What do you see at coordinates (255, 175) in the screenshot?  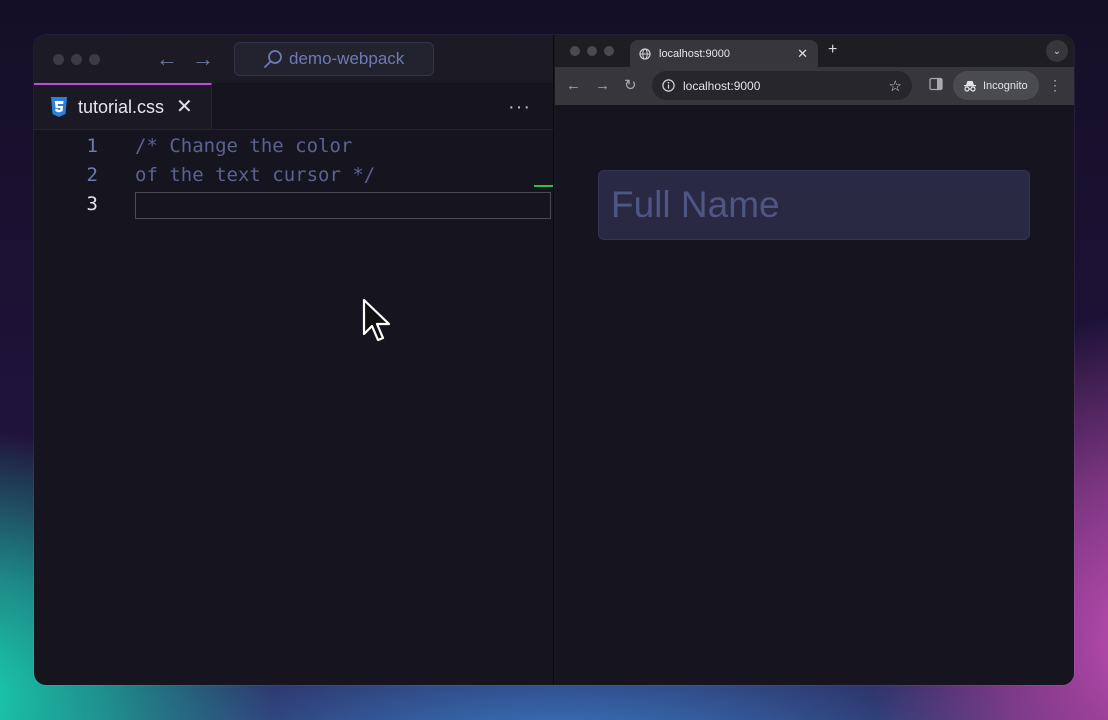 I see `line-text: of the text cursor */` at bounding box center [255, 175].